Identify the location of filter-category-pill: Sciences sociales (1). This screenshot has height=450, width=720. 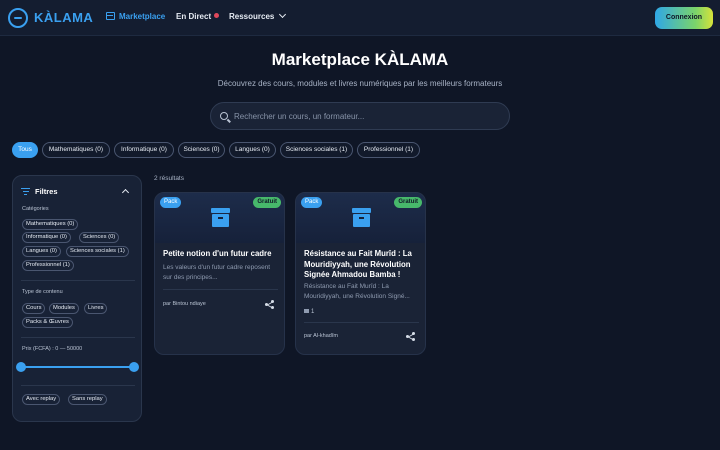
(97, 251).